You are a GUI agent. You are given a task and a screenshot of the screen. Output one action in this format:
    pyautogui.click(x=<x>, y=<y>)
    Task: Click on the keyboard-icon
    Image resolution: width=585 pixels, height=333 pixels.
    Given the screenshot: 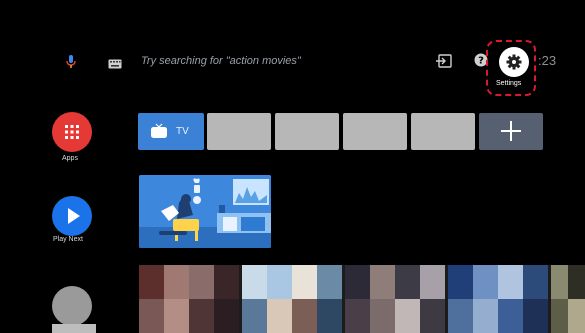 What is the action you would take?
    pyautogui.click(x=115, y=62)
    